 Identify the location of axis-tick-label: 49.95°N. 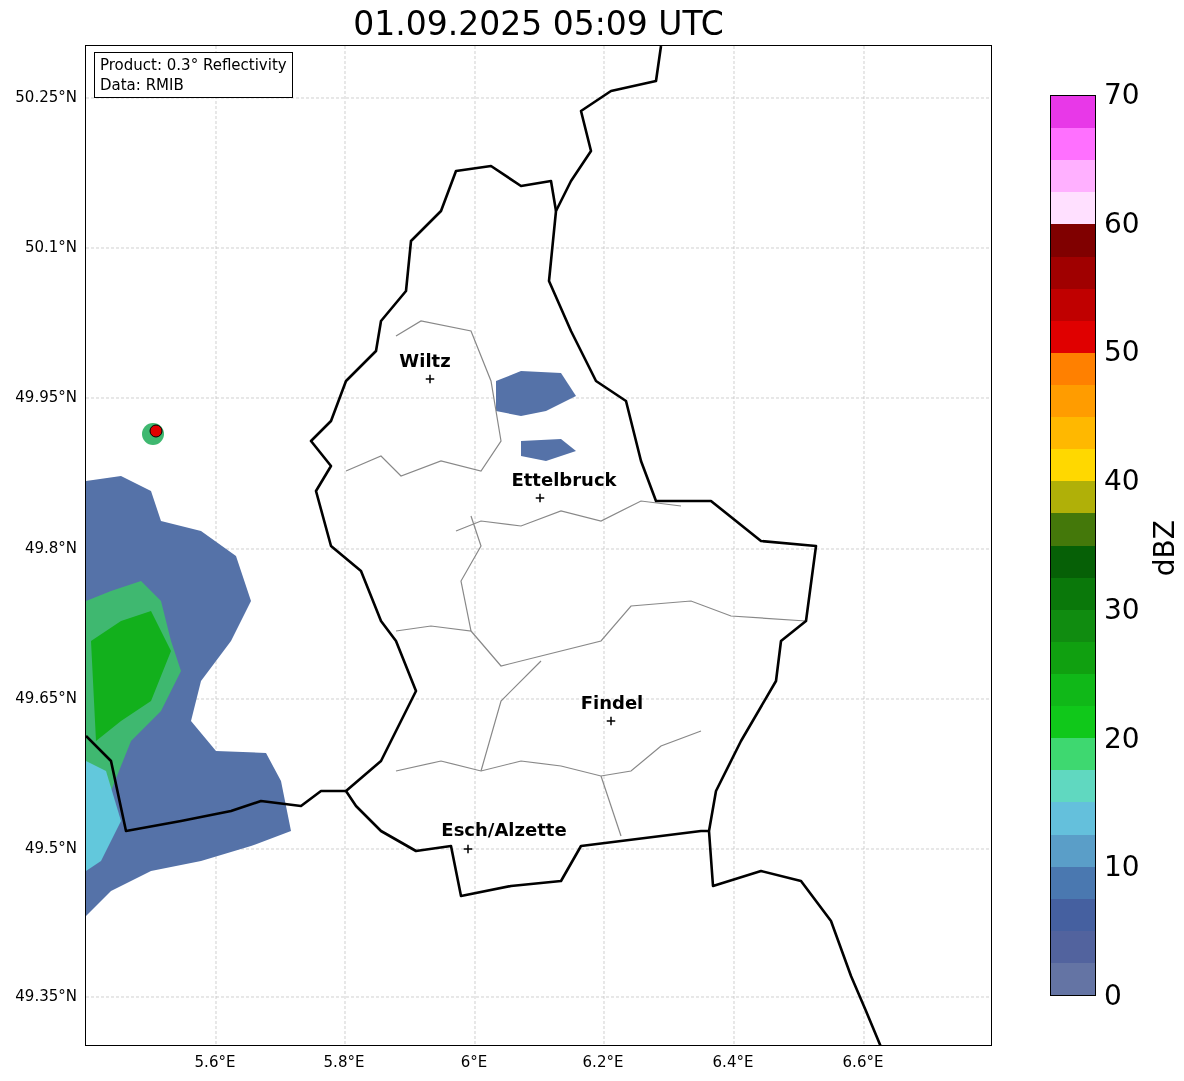
(46, 397).